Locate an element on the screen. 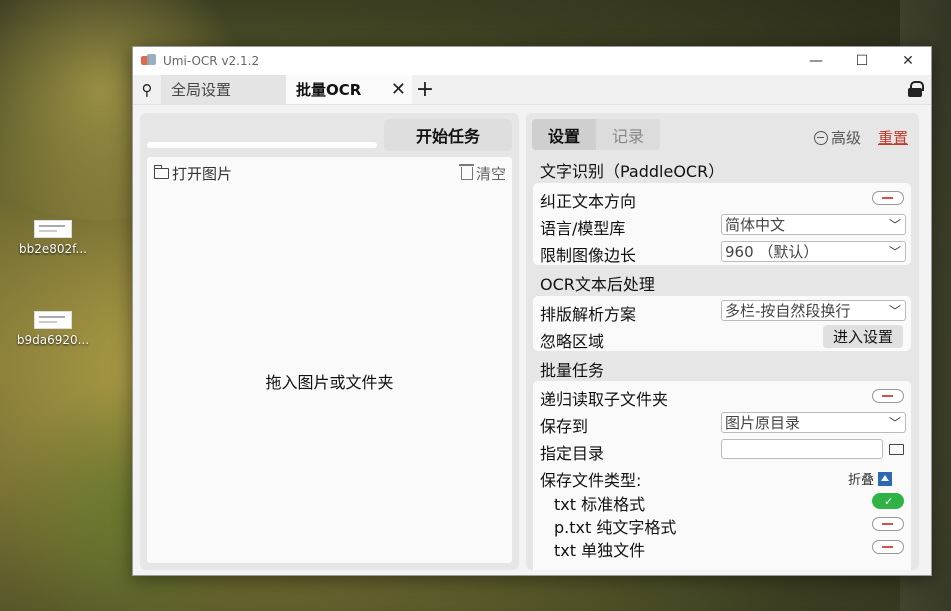 This screenshot has height=611, width=951. trash-icon is located at coordinates (466, 172).